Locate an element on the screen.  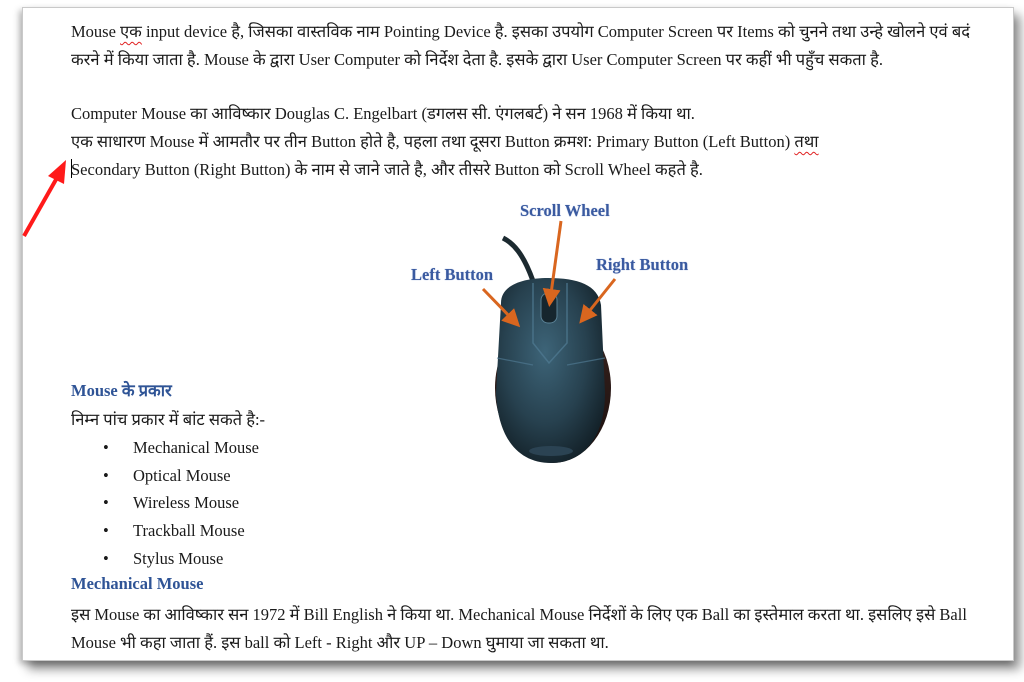
list-item-text: Stylus Mouse is located at coordinates (178, 558).